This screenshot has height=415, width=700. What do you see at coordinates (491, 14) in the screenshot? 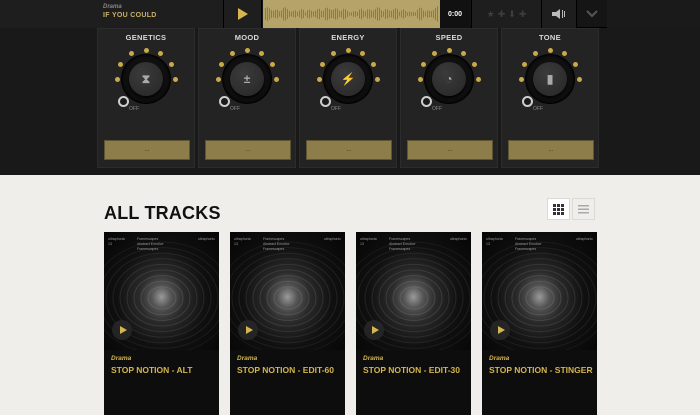
I see `star-icon: ★` at bounding box center [491, 14].